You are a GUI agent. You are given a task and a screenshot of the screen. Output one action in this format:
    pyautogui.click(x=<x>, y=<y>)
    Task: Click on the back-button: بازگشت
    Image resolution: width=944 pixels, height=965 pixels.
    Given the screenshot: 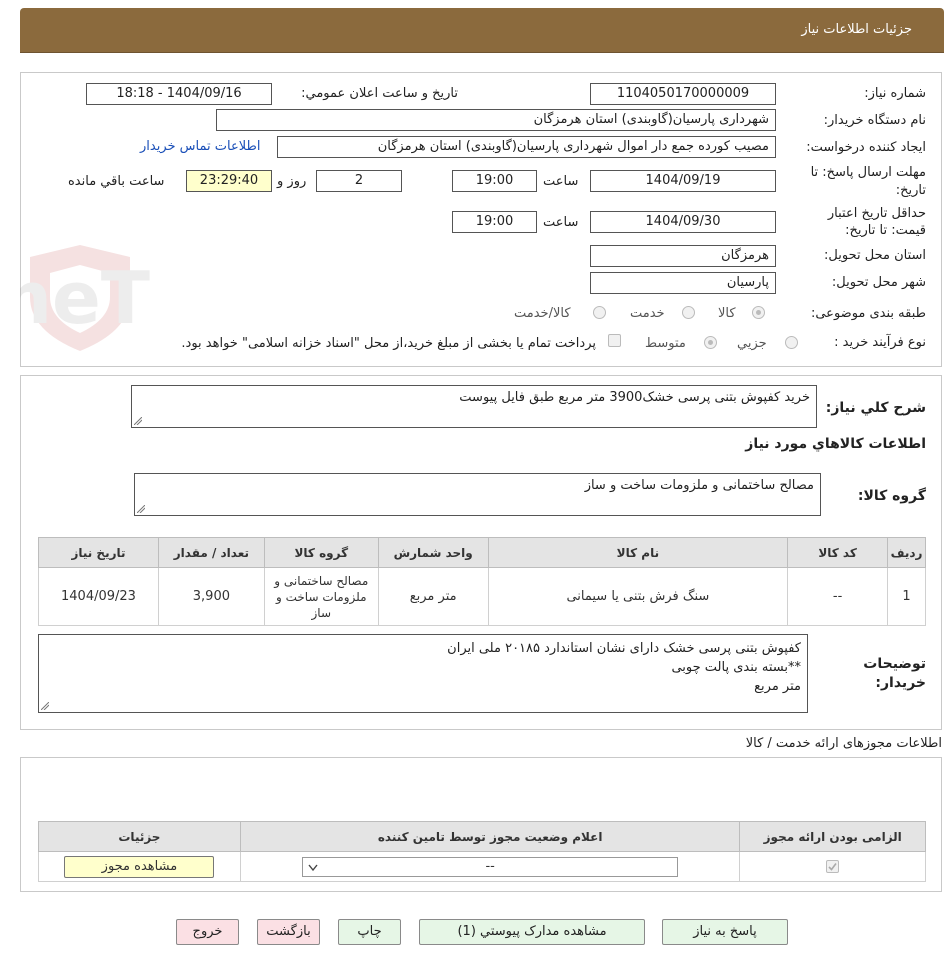 What is the action you would take?
    pyautogui.click(x=288, y=932)
    